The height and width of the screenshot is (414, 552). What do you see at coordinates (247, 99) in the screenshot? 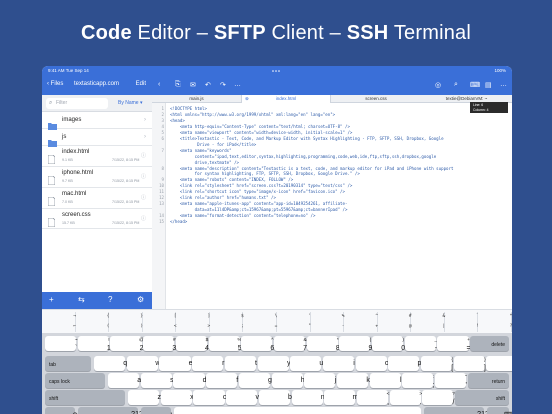
I see `close-tab-icon: ⊗` at bounding box center [247, 99].